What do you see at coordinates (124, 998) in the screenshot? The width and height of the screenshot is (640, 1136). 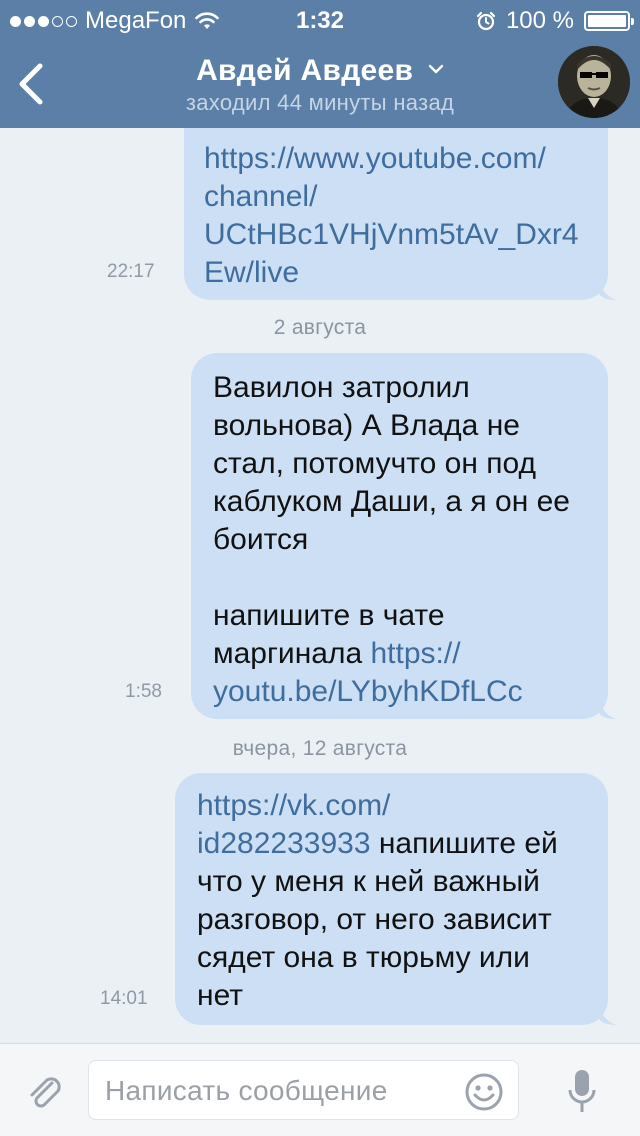 I see `message-time: 14:01` at bounding box center [124, 998].